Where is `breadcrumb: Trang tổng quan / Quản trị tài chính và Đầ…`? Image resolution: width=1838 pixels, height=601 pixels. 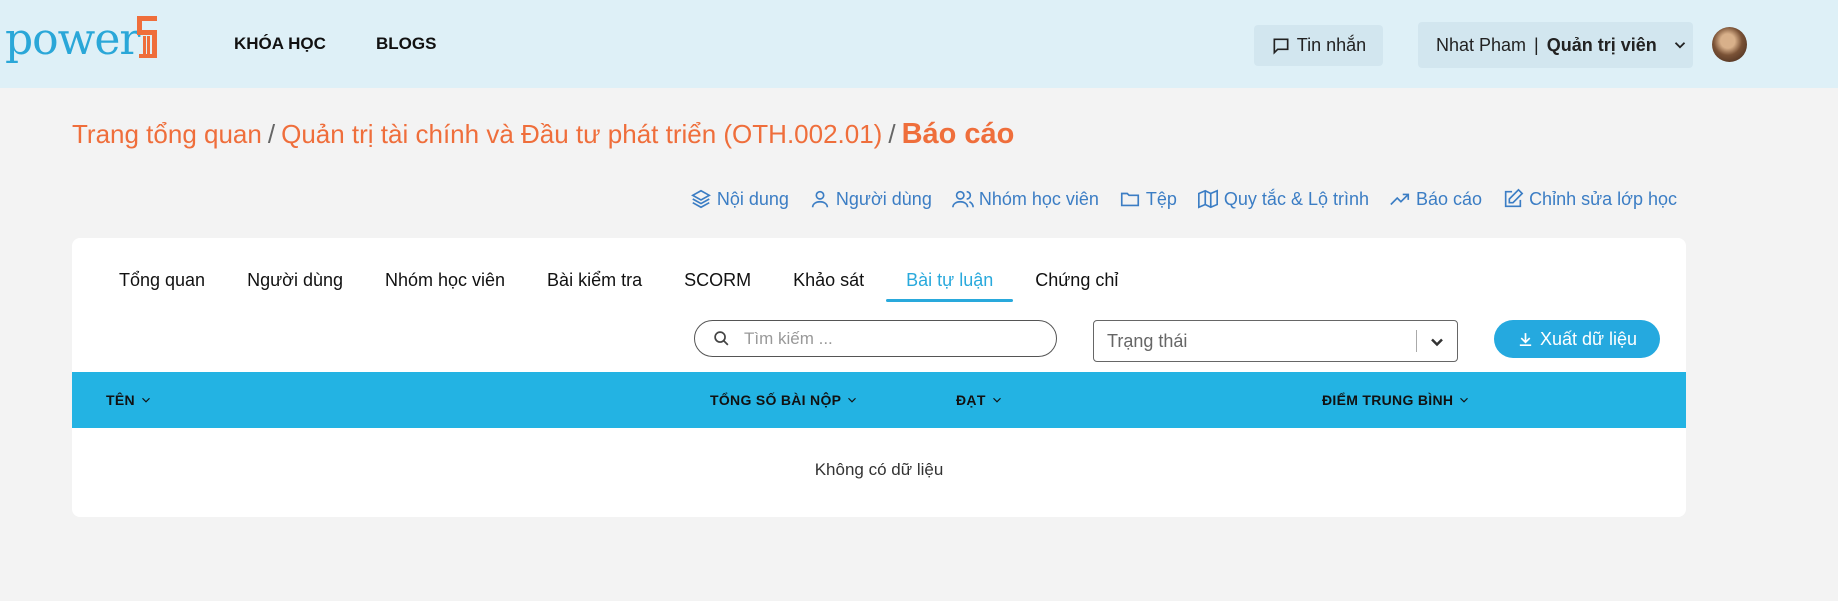 breadcrumb: Trang tổng quan / Quản trị tài chính và Đầ… is located at coordinates (543, 134).